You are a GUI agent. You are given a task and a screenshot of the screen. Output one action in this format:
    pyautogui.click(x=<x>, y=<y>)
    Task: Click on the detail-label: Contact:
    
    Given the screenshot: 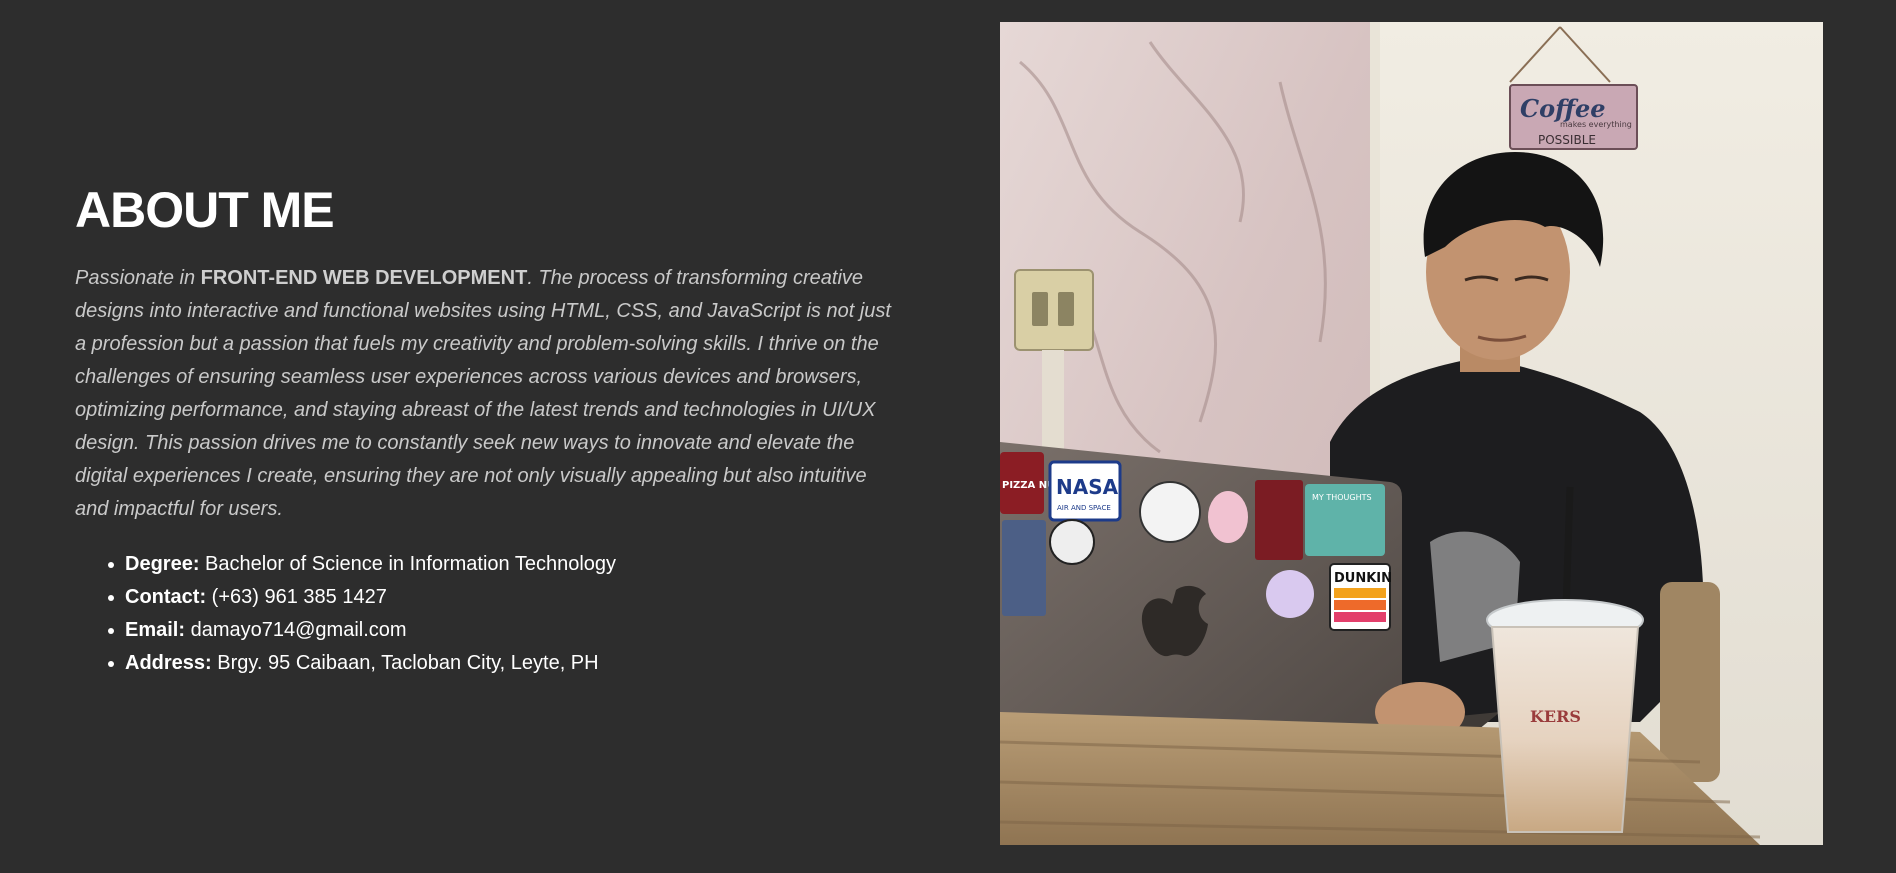 What is the action you would take?
    pyautogui.click(x=166, y=597)
    